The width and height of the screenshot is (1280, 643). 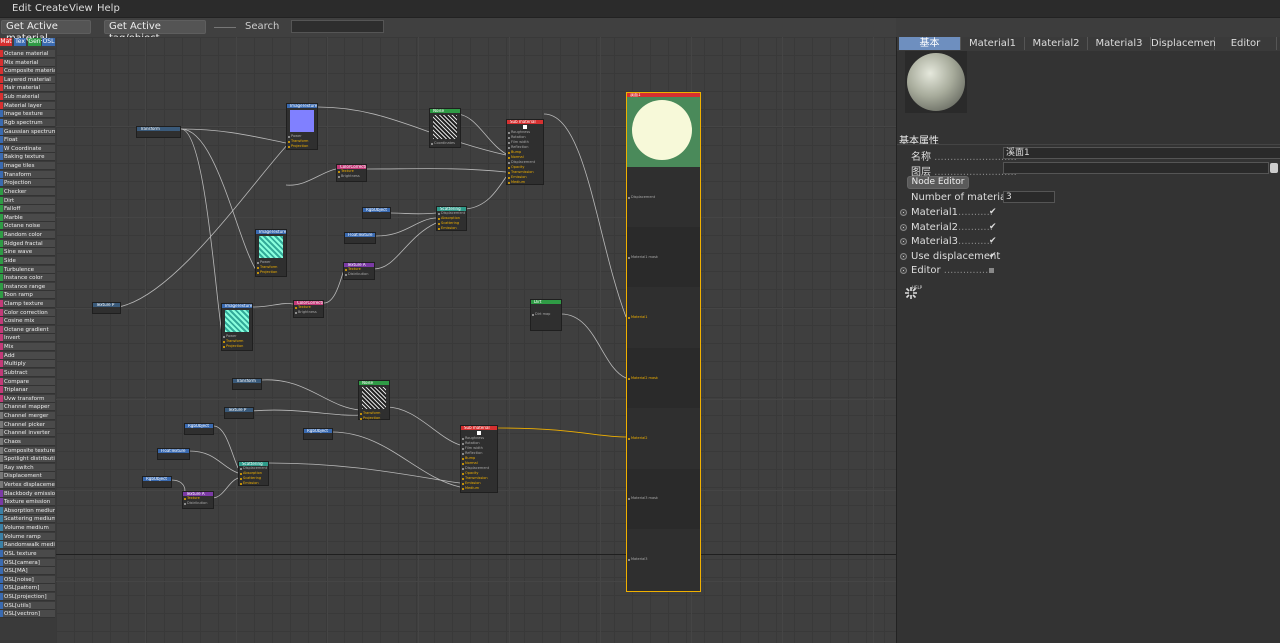 What do you see at coordinates (27, 312) in the screenshot?
I see `palette-item: Color correction` at bounding box center [27, 312].